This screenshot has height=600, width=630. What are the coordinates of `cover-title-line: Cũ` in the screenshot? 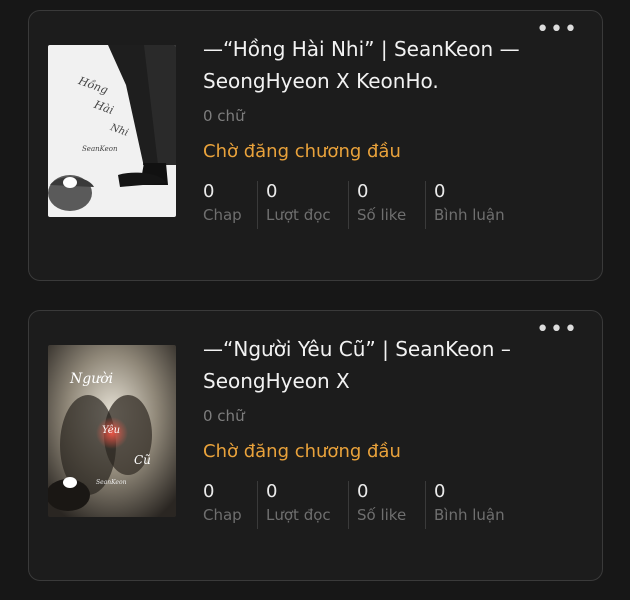 It's located at (142, 460).